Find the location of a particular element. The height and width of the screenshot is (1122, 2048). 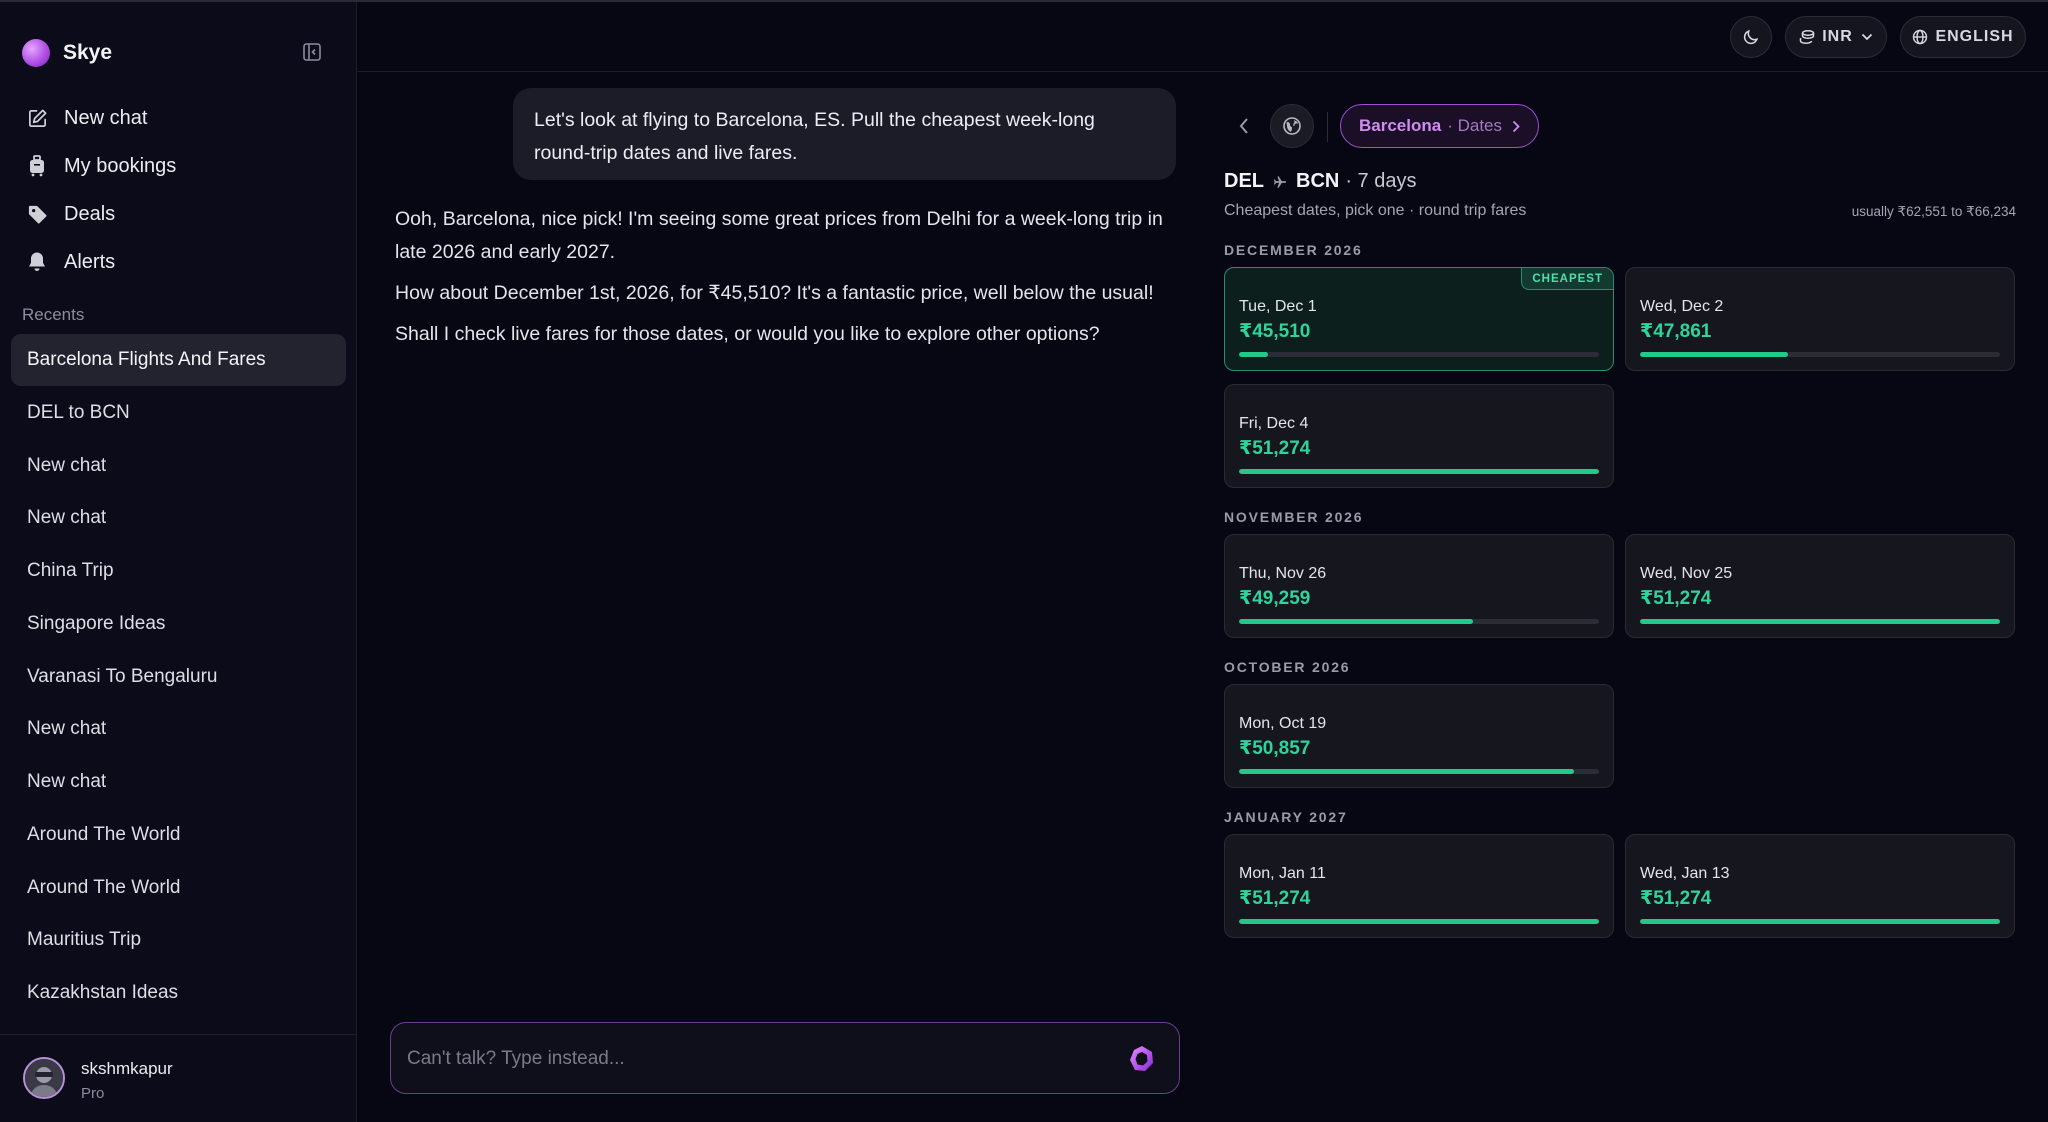

card-price: ₹49,259 is located at coordinates (1275, 598).